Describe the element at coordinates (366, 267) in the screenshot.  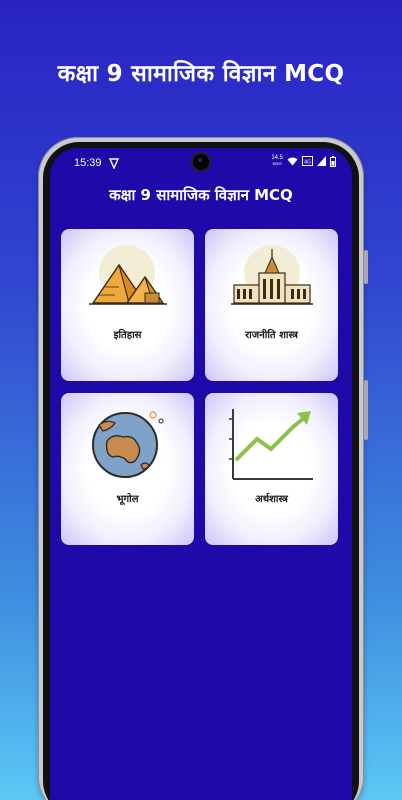
I see `volume-button` at that location.